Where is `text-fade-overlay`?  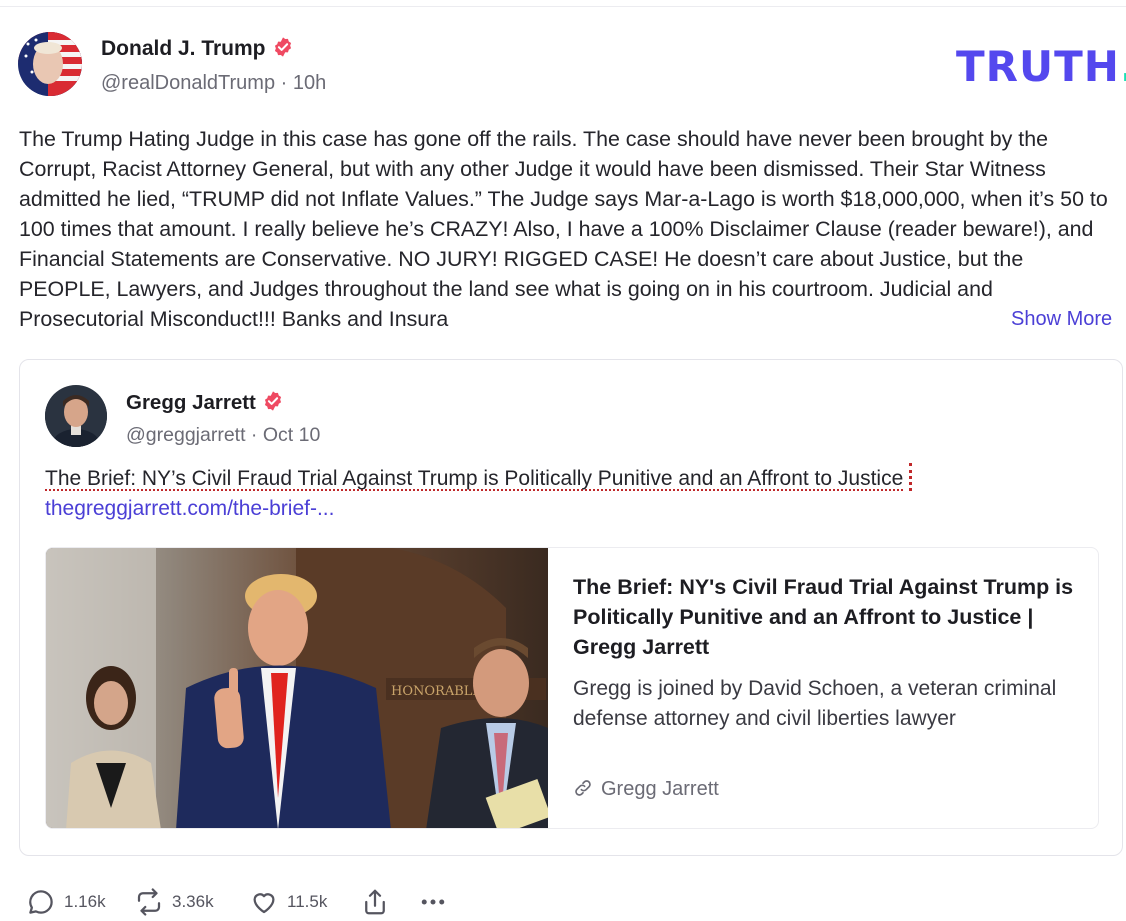 text-fade-overlay is located at coordinates (955, 321).